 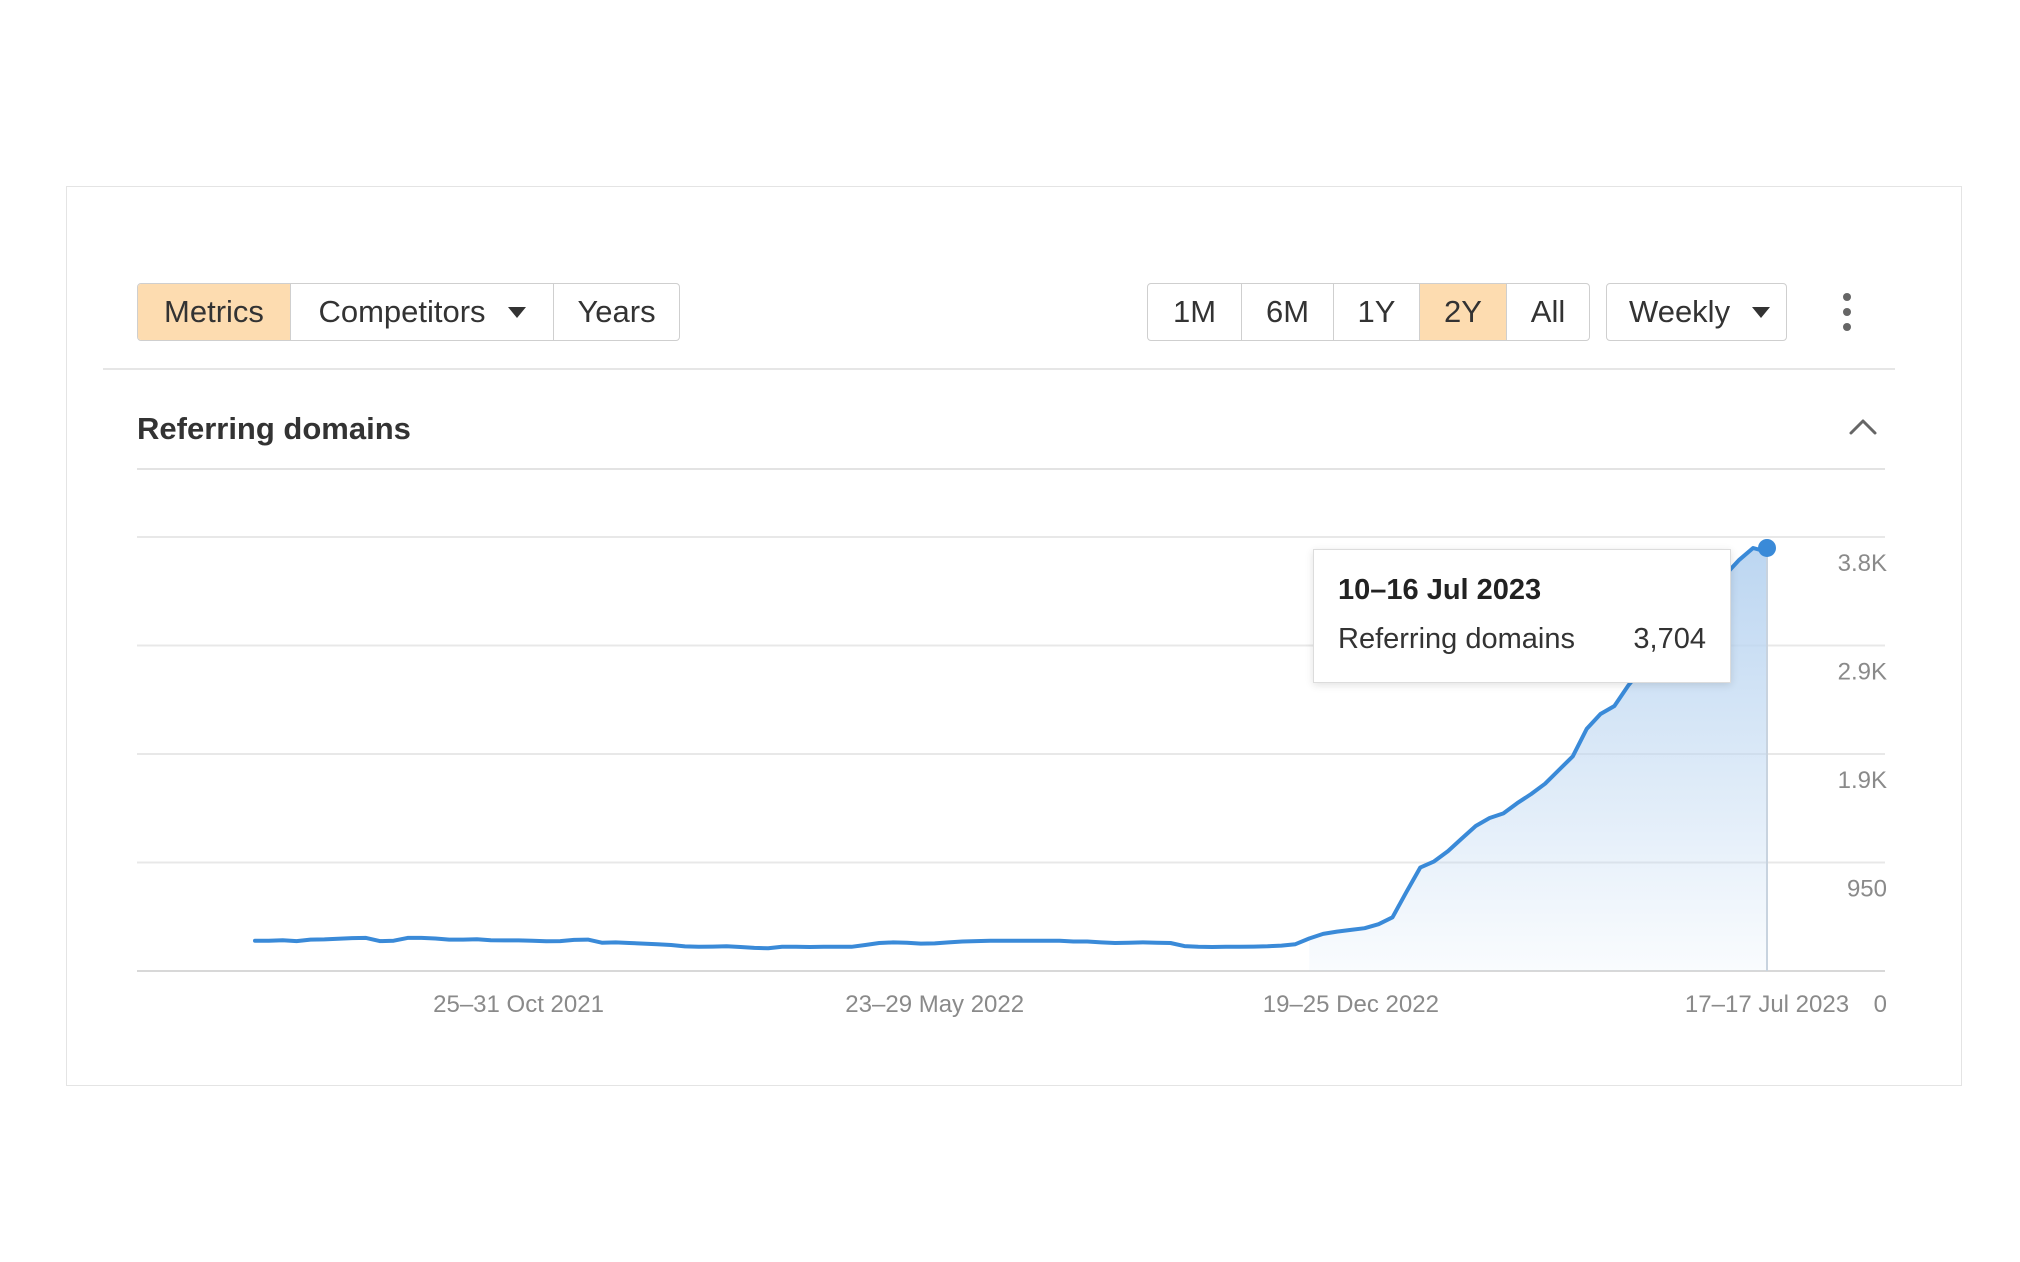 I want to click on y-tick-label: 950, so click(x=1867, y=889).